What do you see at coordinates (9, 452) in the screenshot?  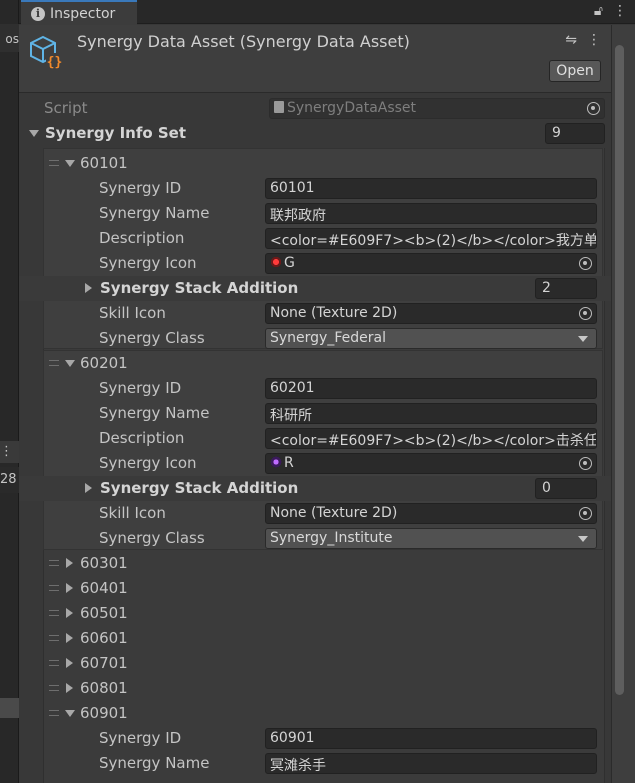 I see `adjacent-window-menu-icon: ⋮` at bounding box center [9, 452].